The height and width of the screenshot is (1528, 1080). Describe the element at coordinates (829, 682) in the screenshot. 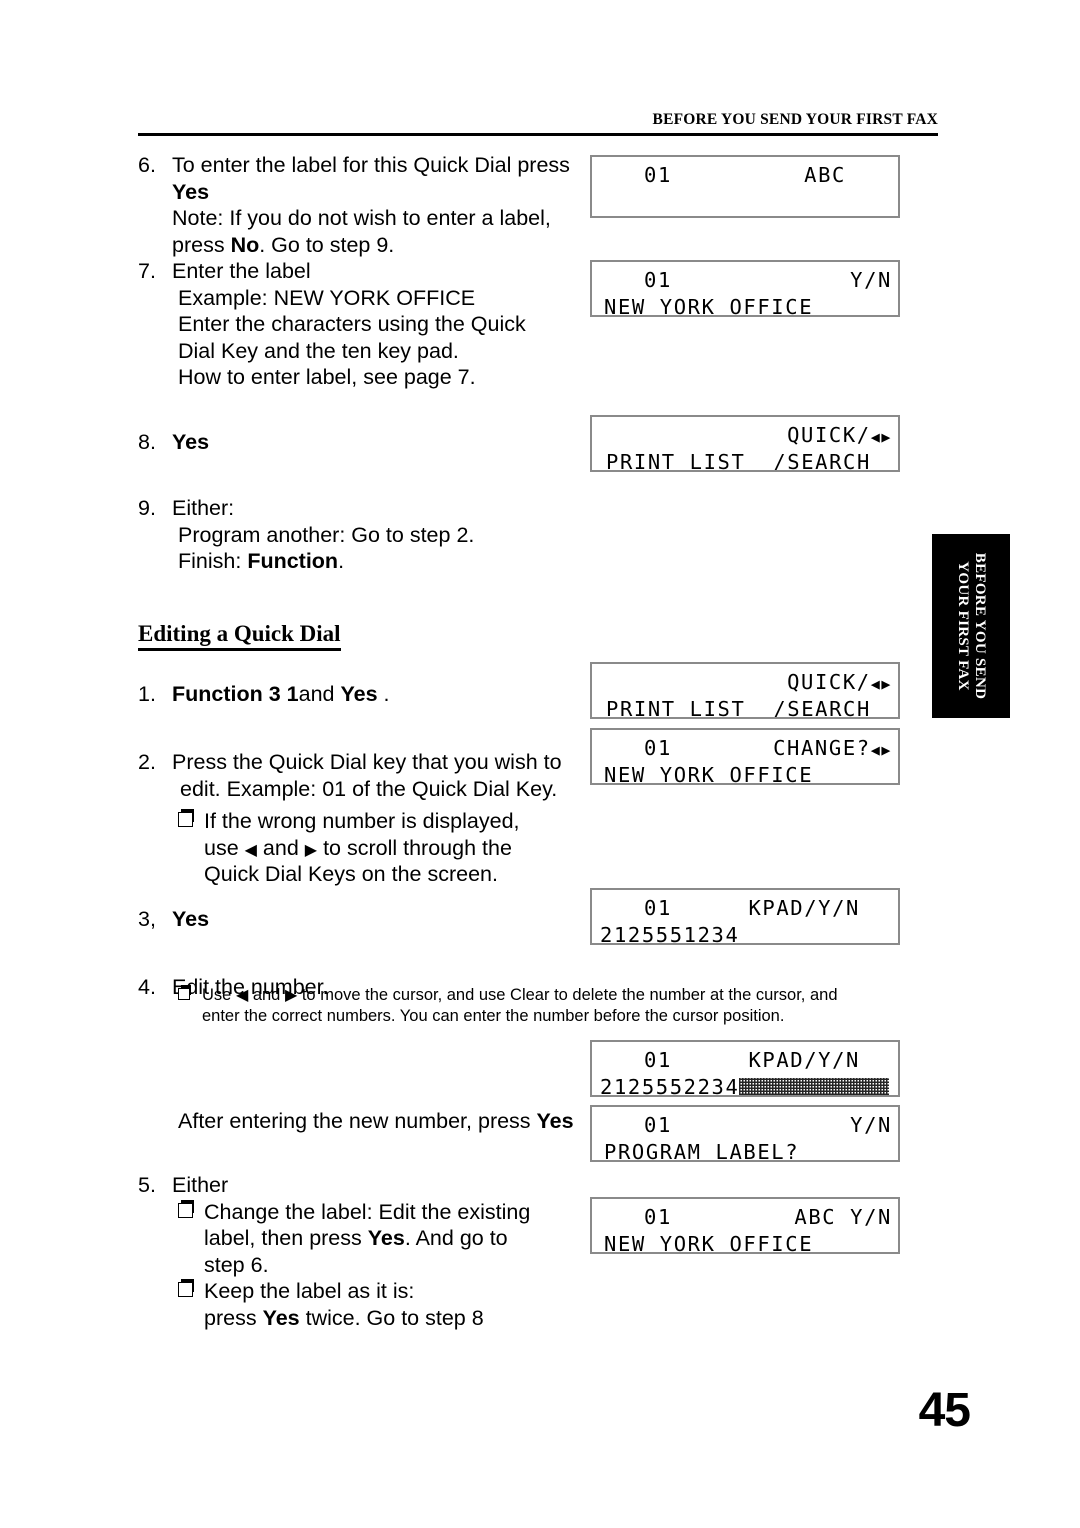

I see `lcd-q2-label: QUICK/` at that location.